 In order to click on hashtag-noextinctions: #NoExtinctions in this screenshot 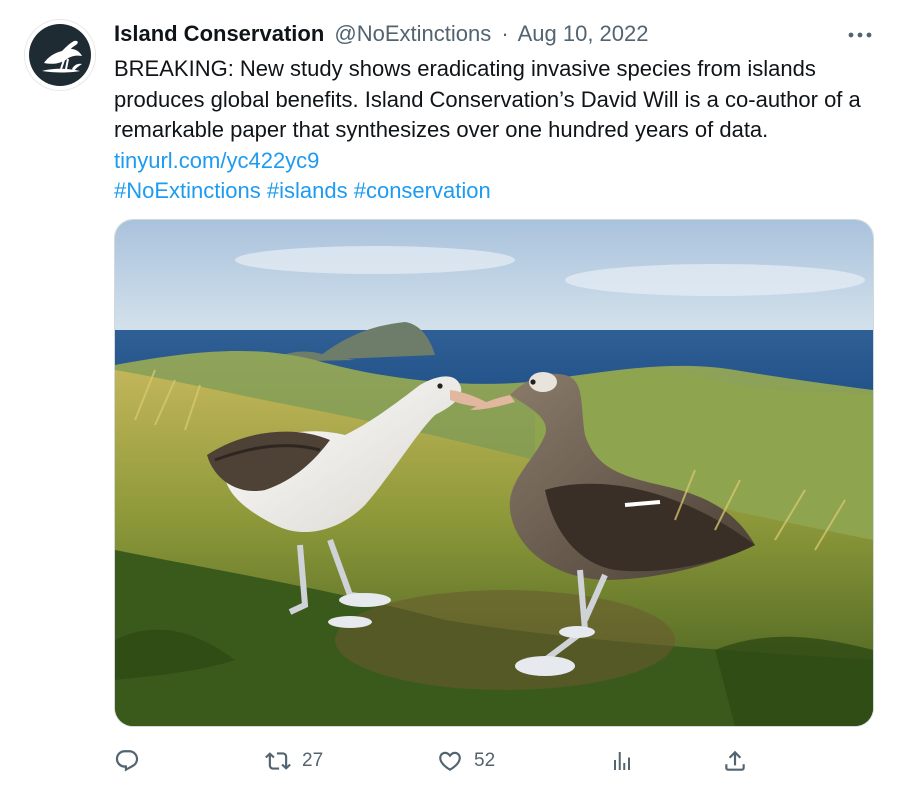, I will do `click(187, 190)`.